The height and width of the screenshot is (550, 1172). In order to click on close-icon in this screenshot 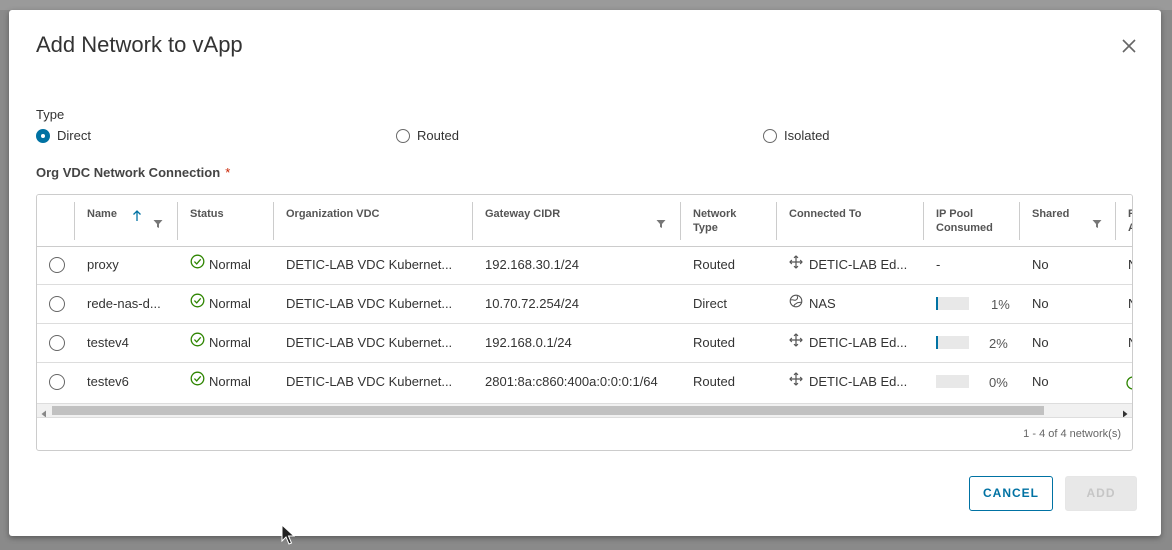, I will do `click(1129, 46)`.